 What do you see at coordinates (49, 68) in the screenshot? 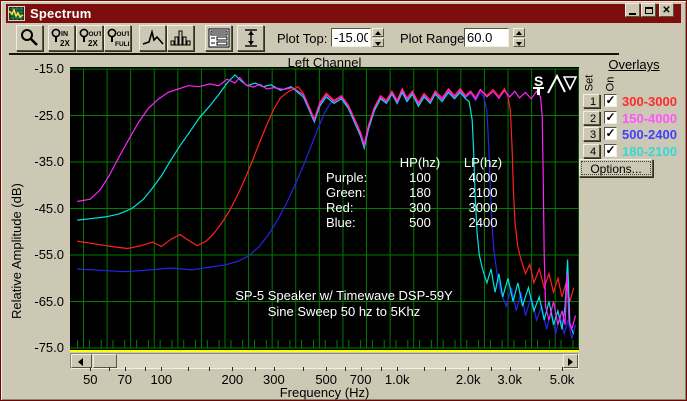
I see `y-tick-label: -15.0` at bounding box center [49, 68].